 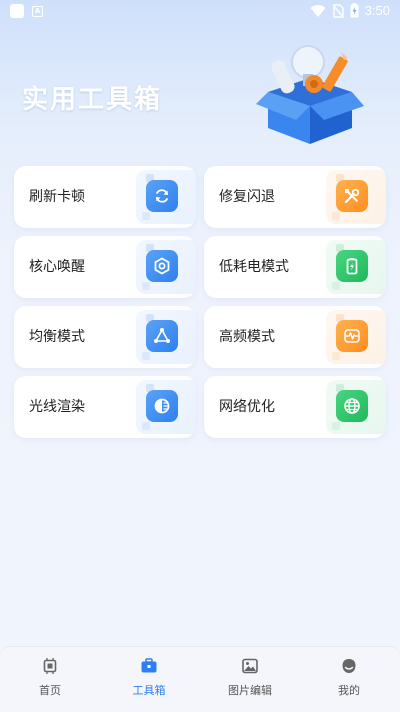 What do you see at coordinates (162, 196) in the screenshot?
I see `refresh-icon` at bounding box center [162, 196].